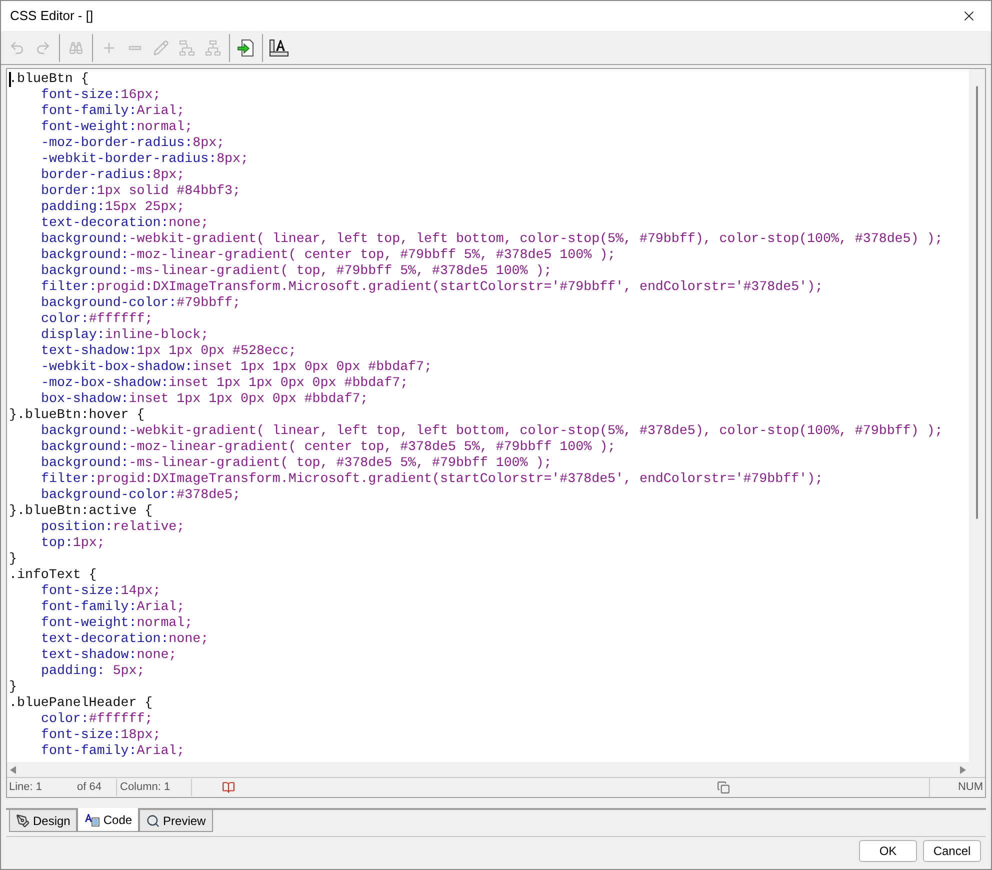 This screenshot has height=870, width=992. Describe the element at coordinates (23, 821) in the screenshot. I see `pen-icon` at that location.